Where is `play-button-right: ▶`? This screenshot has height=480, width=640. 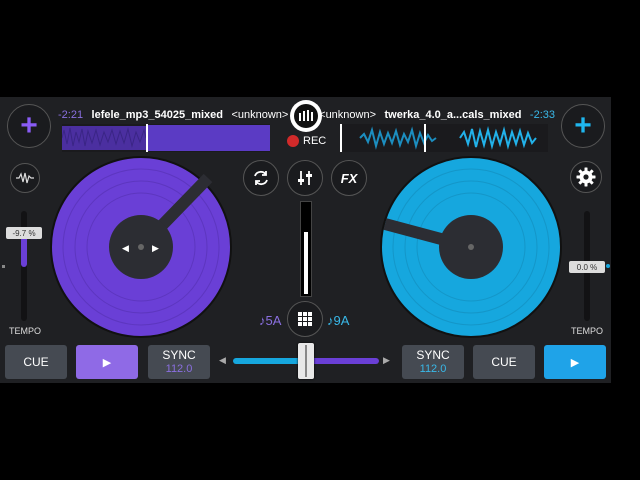
play-button-right: ▶ is located at coordinates (575, 362).